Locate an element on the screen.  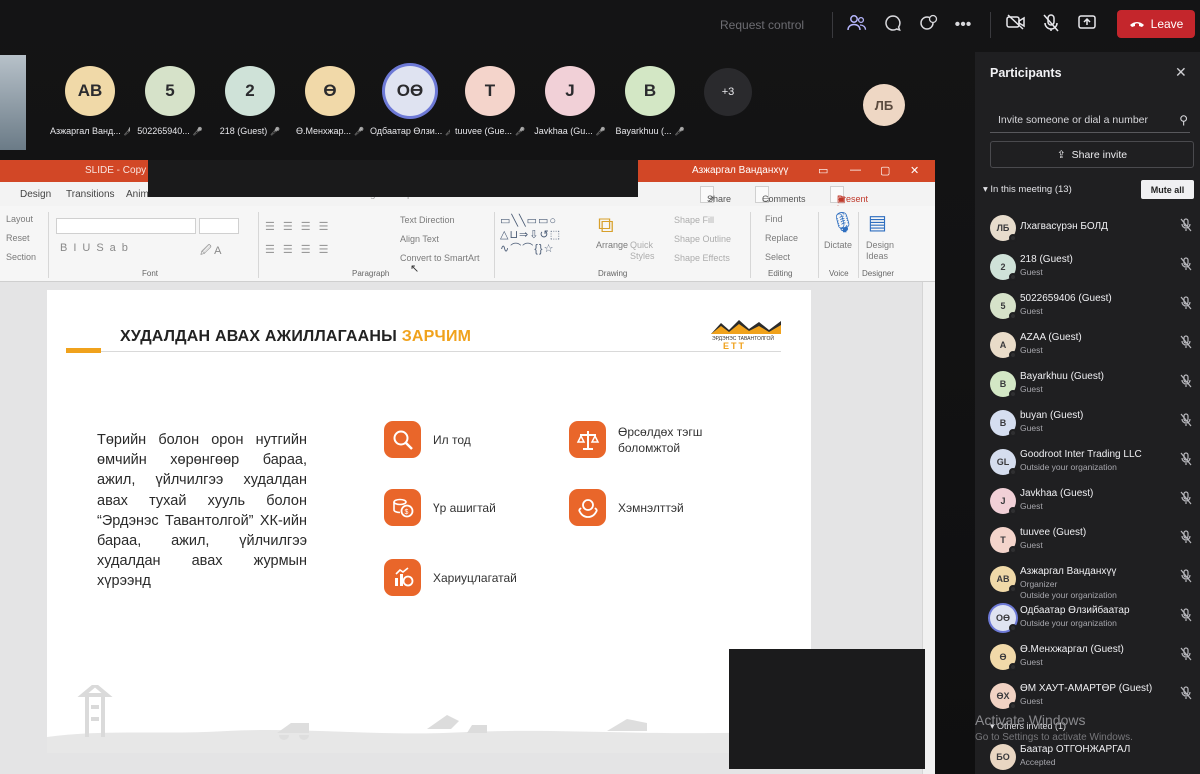
font-name-box is located at coordinates (126, 226).